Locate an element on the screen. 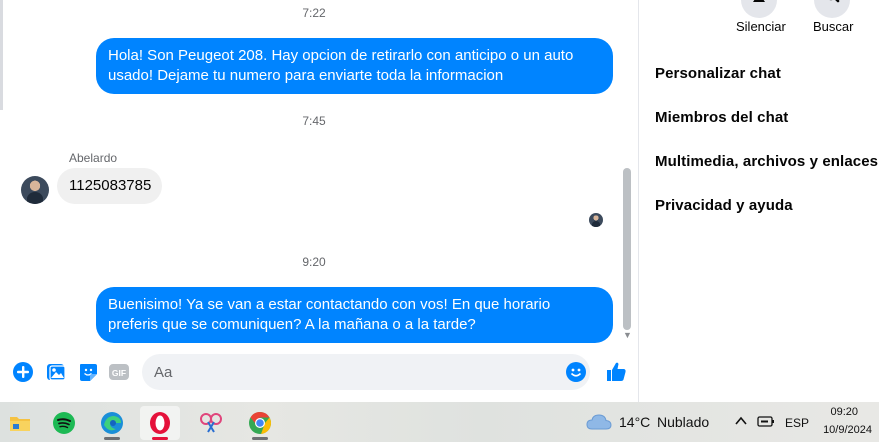 Image resolution: width=879 pixels, height=442 pixels. avatar is located at coordinates (35, 190).